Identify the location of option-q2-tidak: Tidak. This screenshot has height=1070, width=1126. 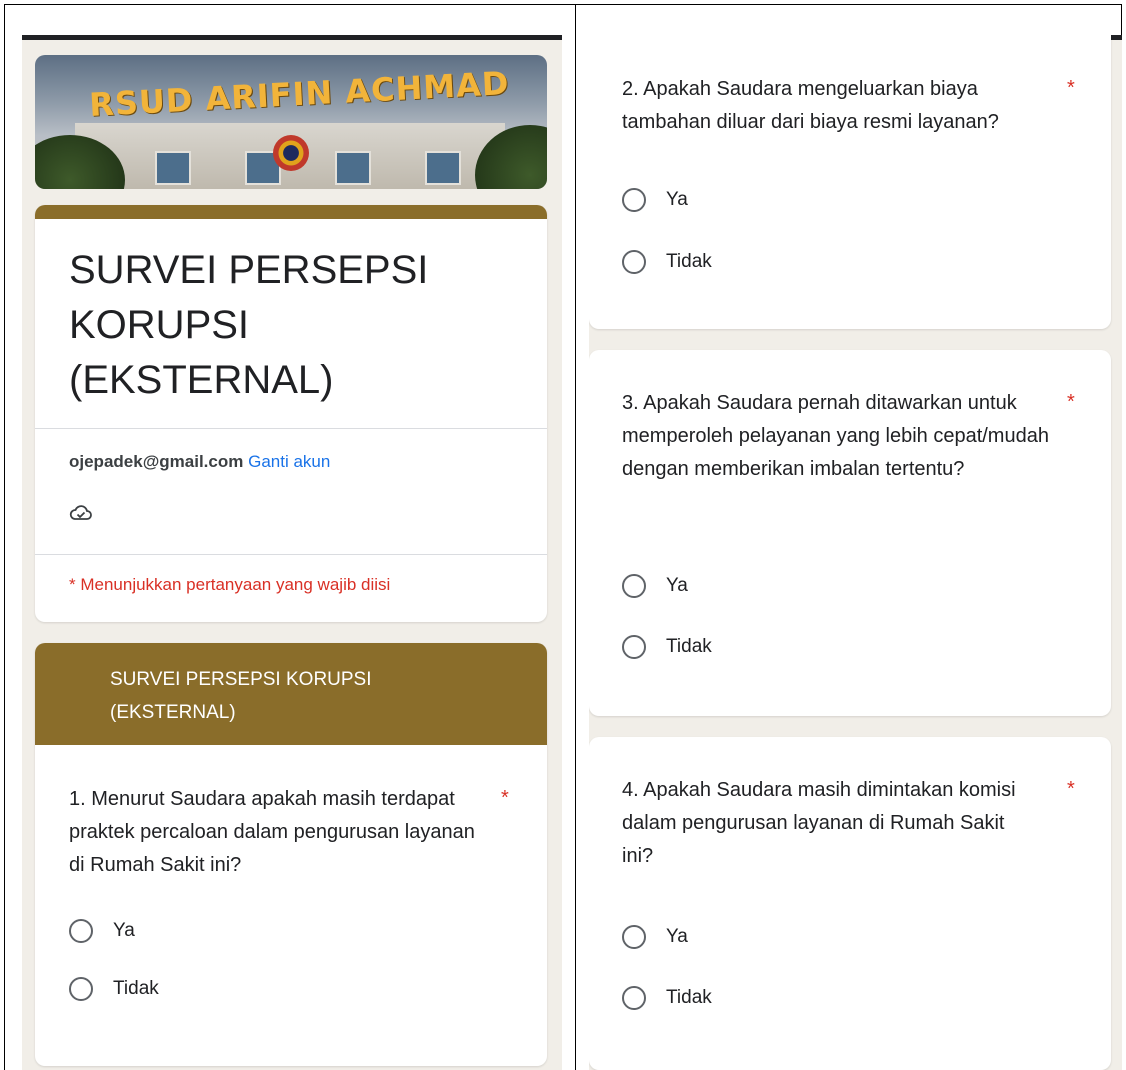
(667, 262).